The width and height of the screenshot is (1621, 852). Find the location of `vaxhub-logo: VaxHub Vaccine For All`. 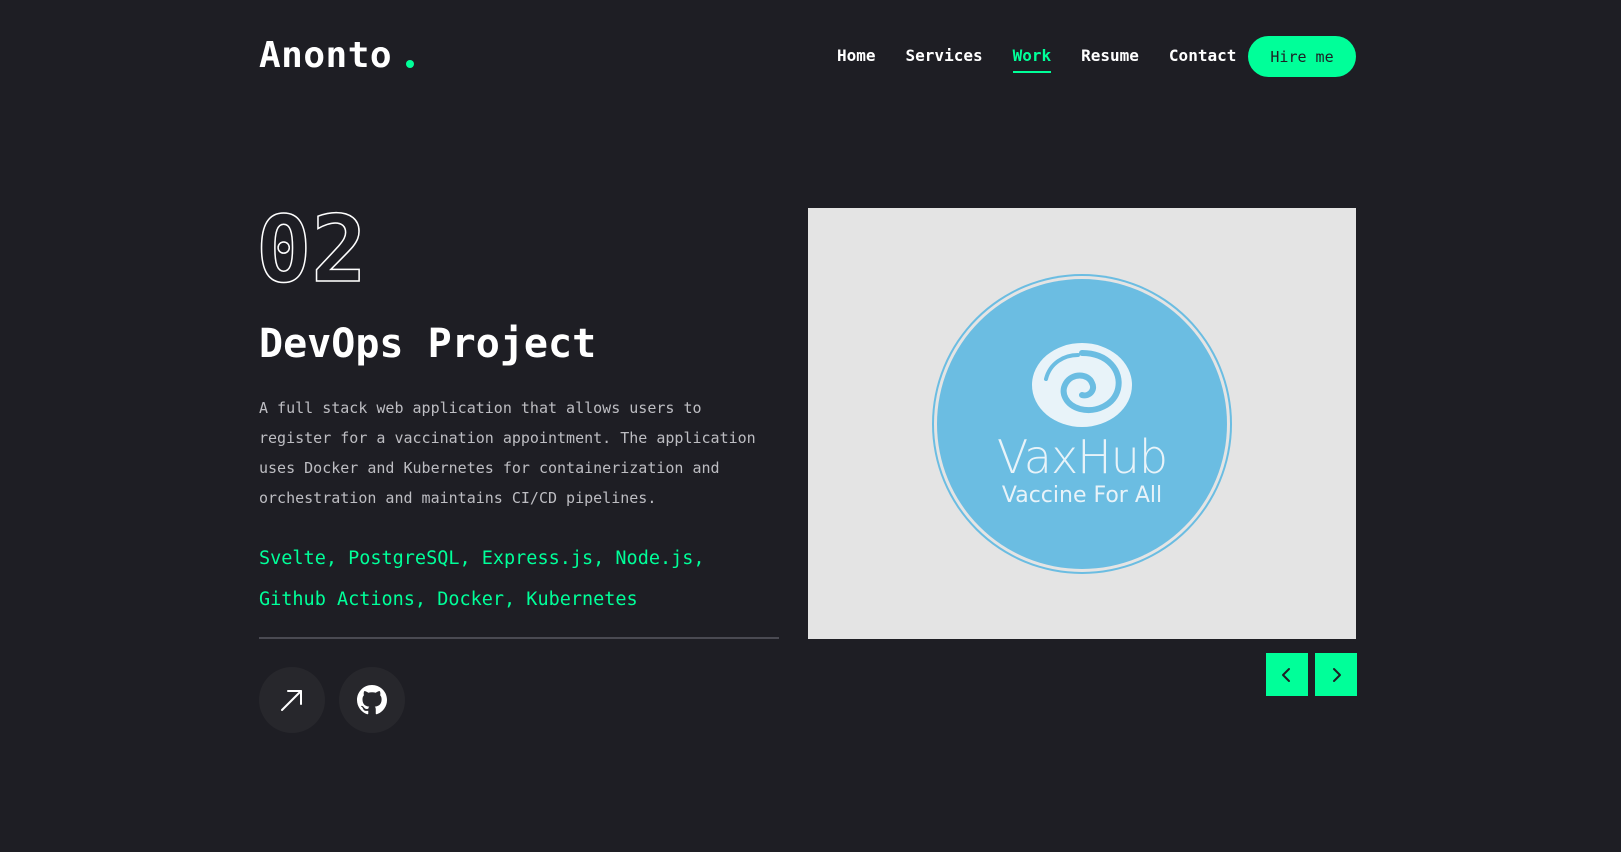

vaxhub-logo: VaxHub Vaccine For All is located at coordinates (1082, 423).